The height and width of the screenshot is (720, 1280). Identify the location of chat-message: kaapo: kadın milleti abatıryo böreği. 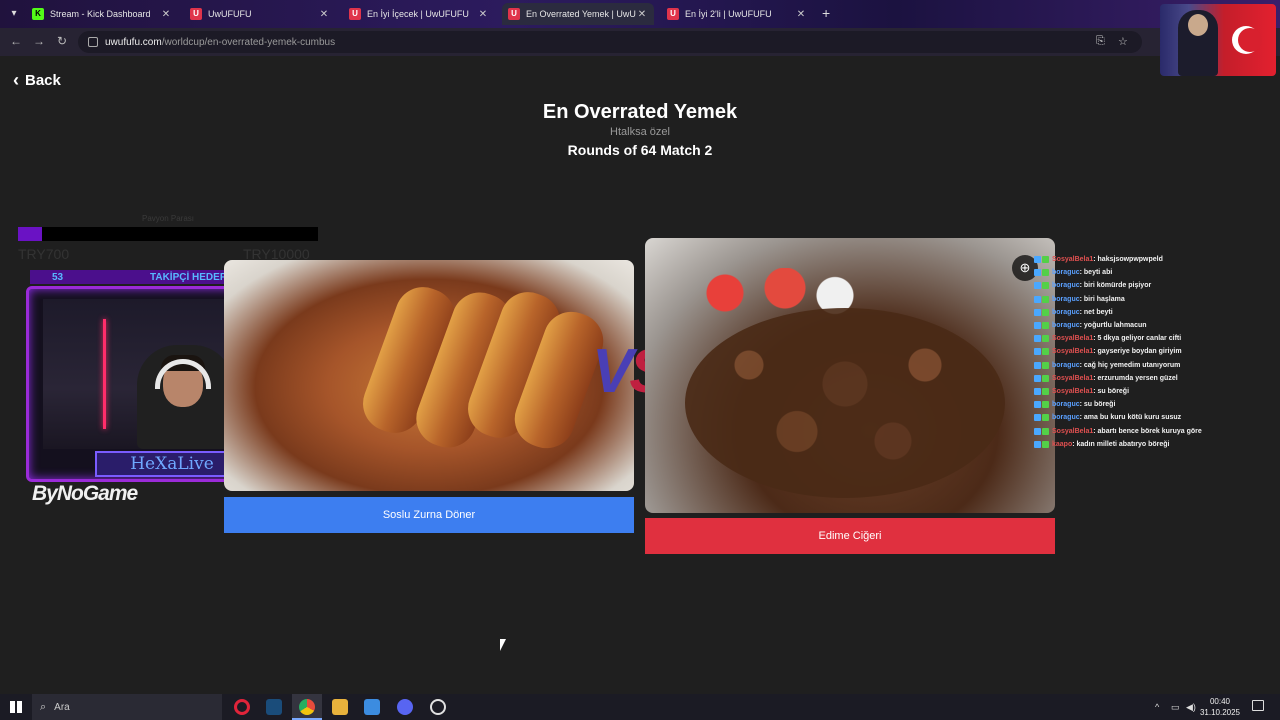
(1120, 444).